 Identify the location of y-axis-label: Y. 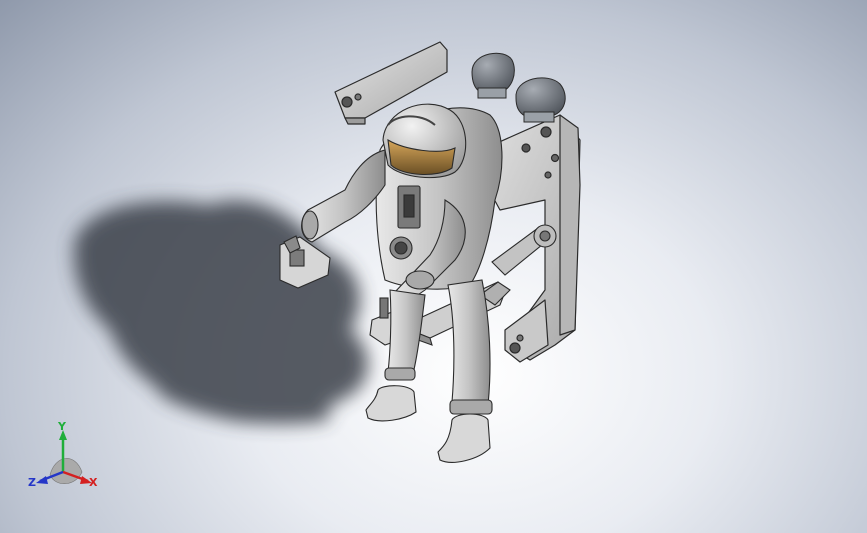
(62, 426).